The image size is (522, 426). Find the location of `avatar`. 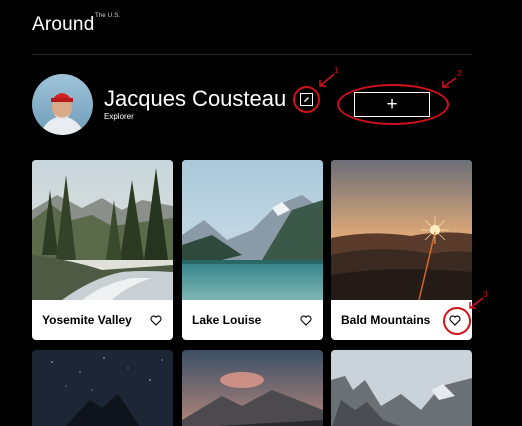

avatar is located at coordinates (62, 104).